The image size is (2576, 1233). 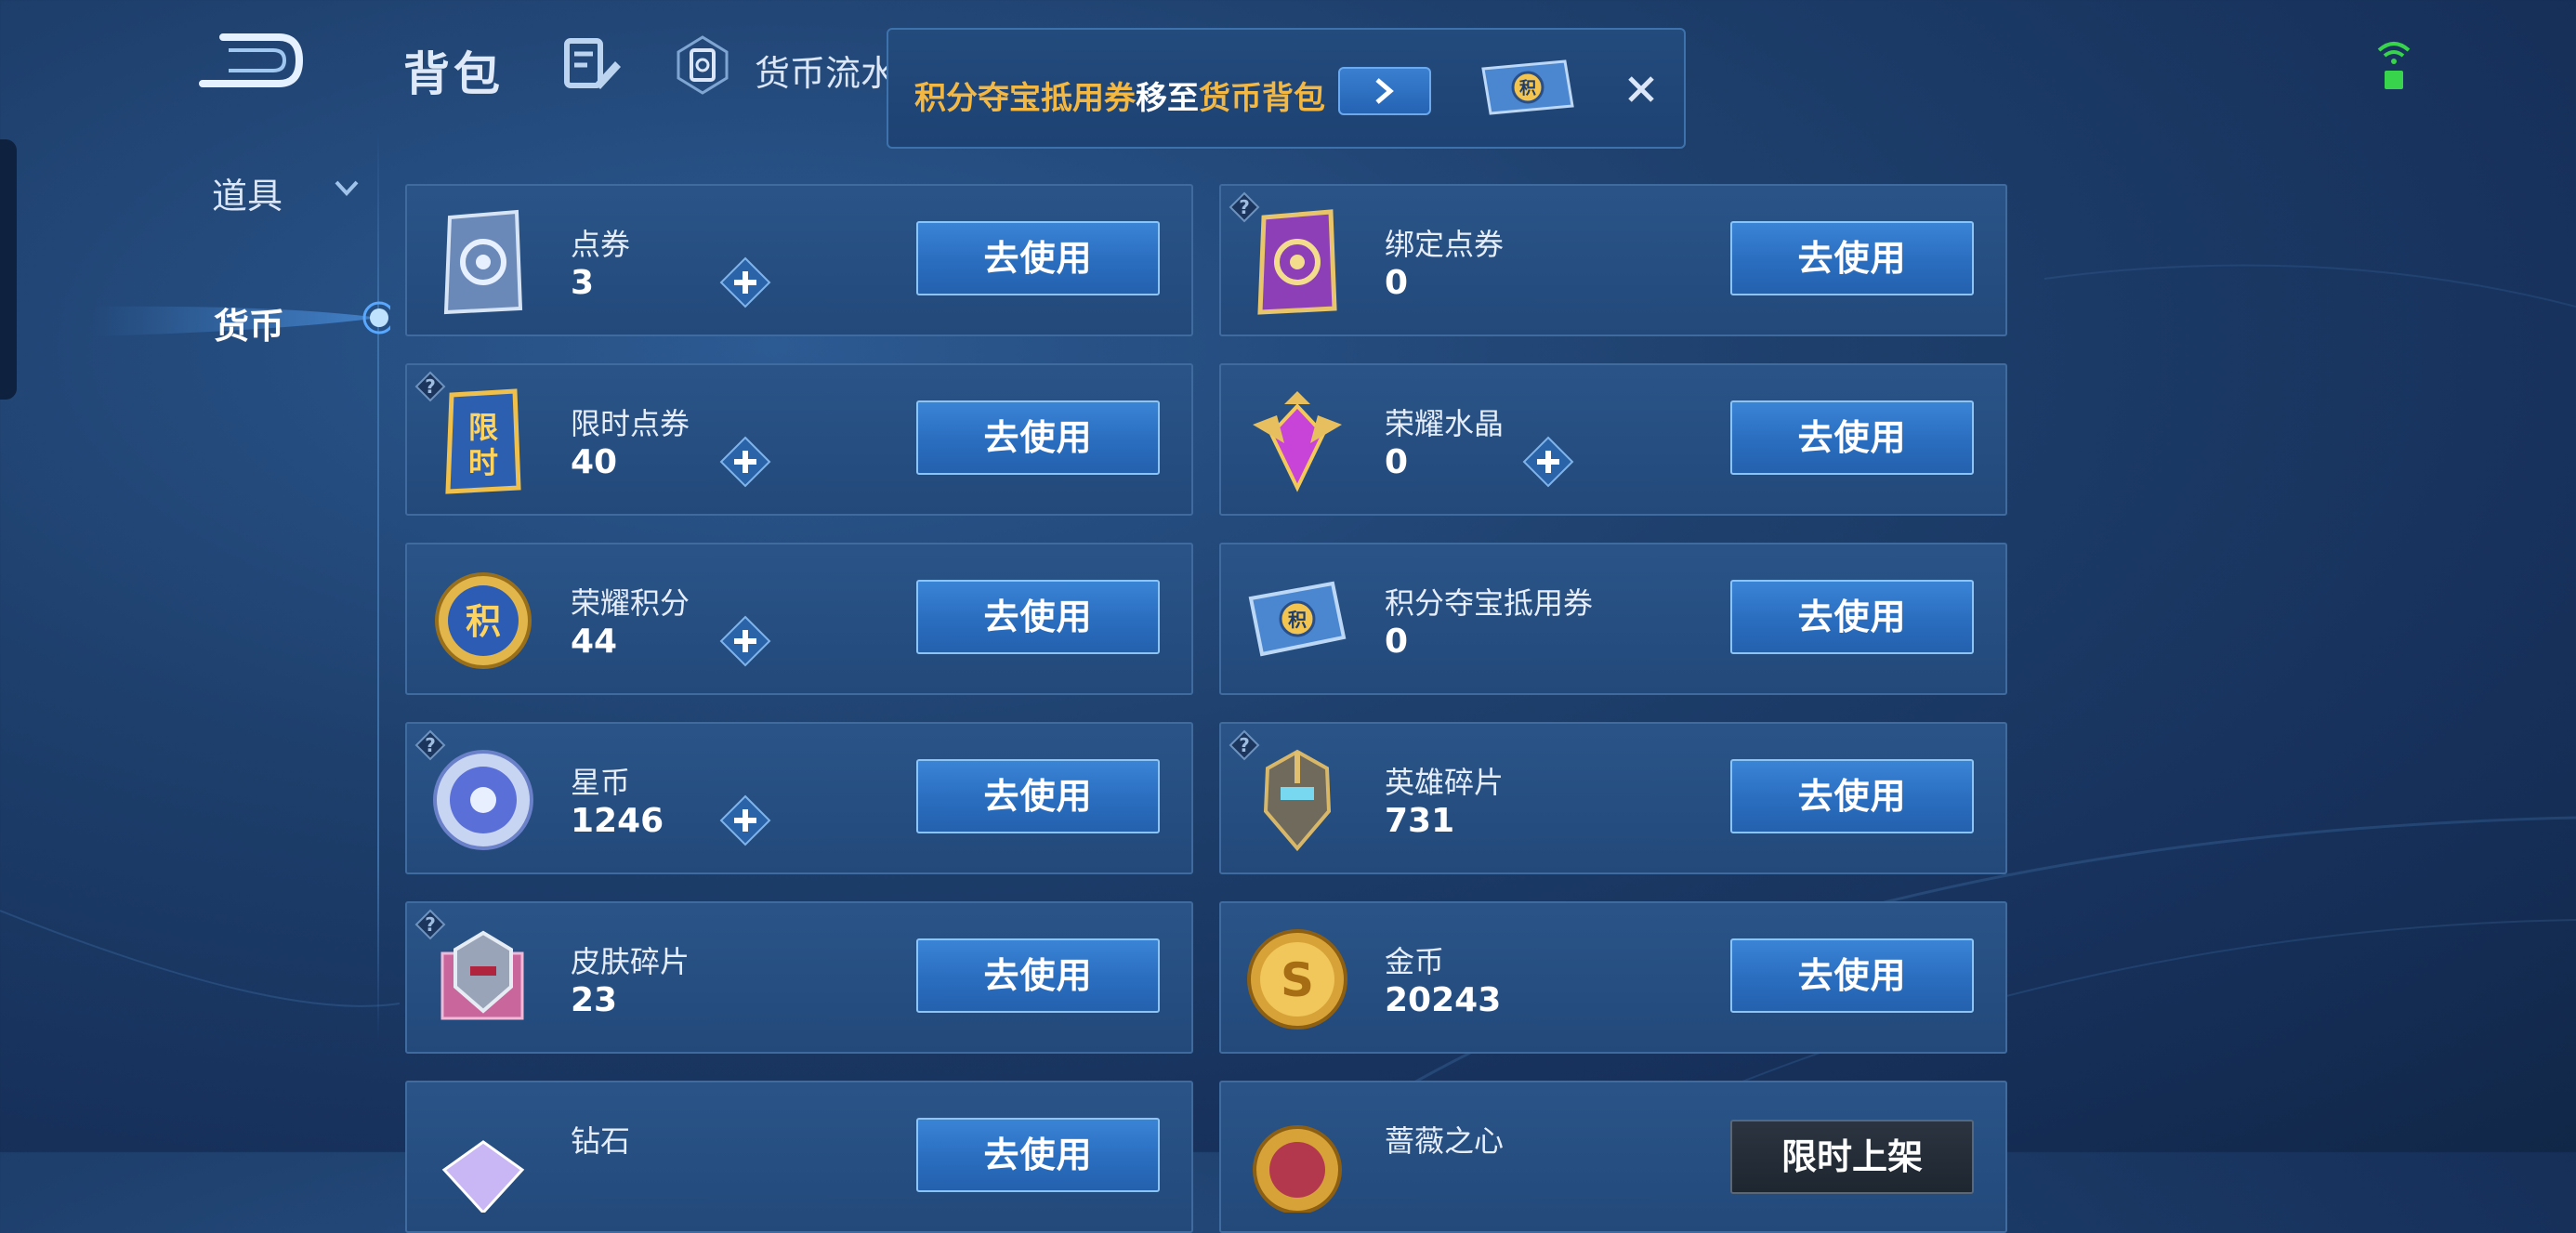 What do you see at coordinates (347, 188) in the screenshot?
I see `chevron-down-icon` at bounding box center [347, 188].